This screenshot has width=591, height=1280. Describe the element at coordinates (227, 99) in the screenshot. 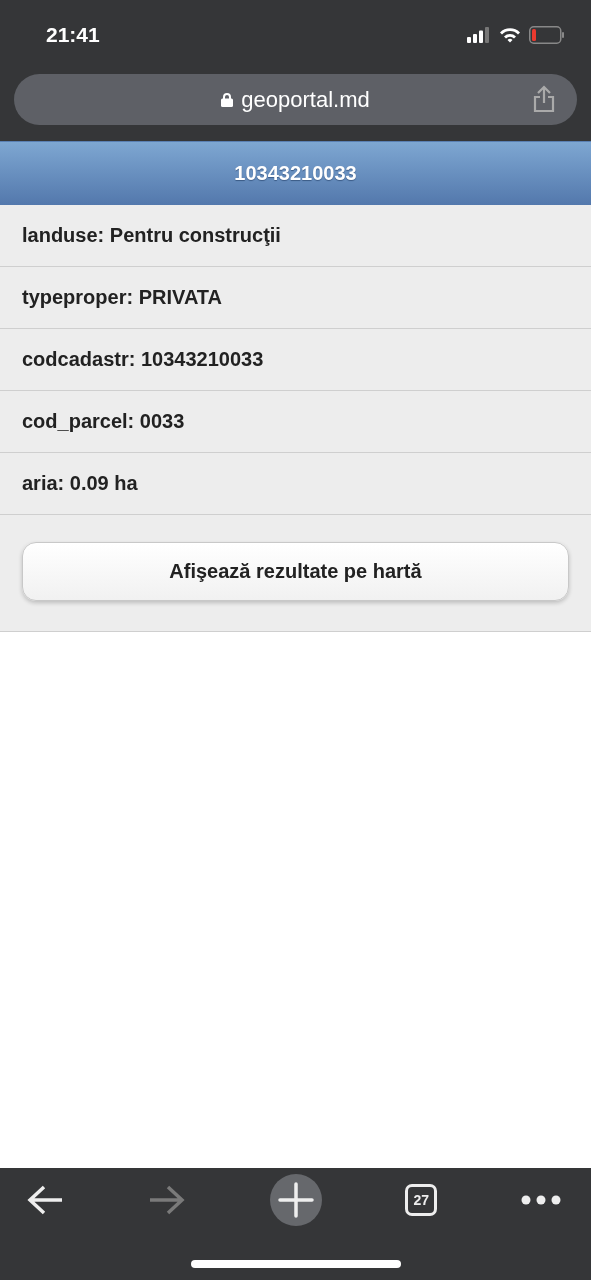

I see `lock-icon` at that location.